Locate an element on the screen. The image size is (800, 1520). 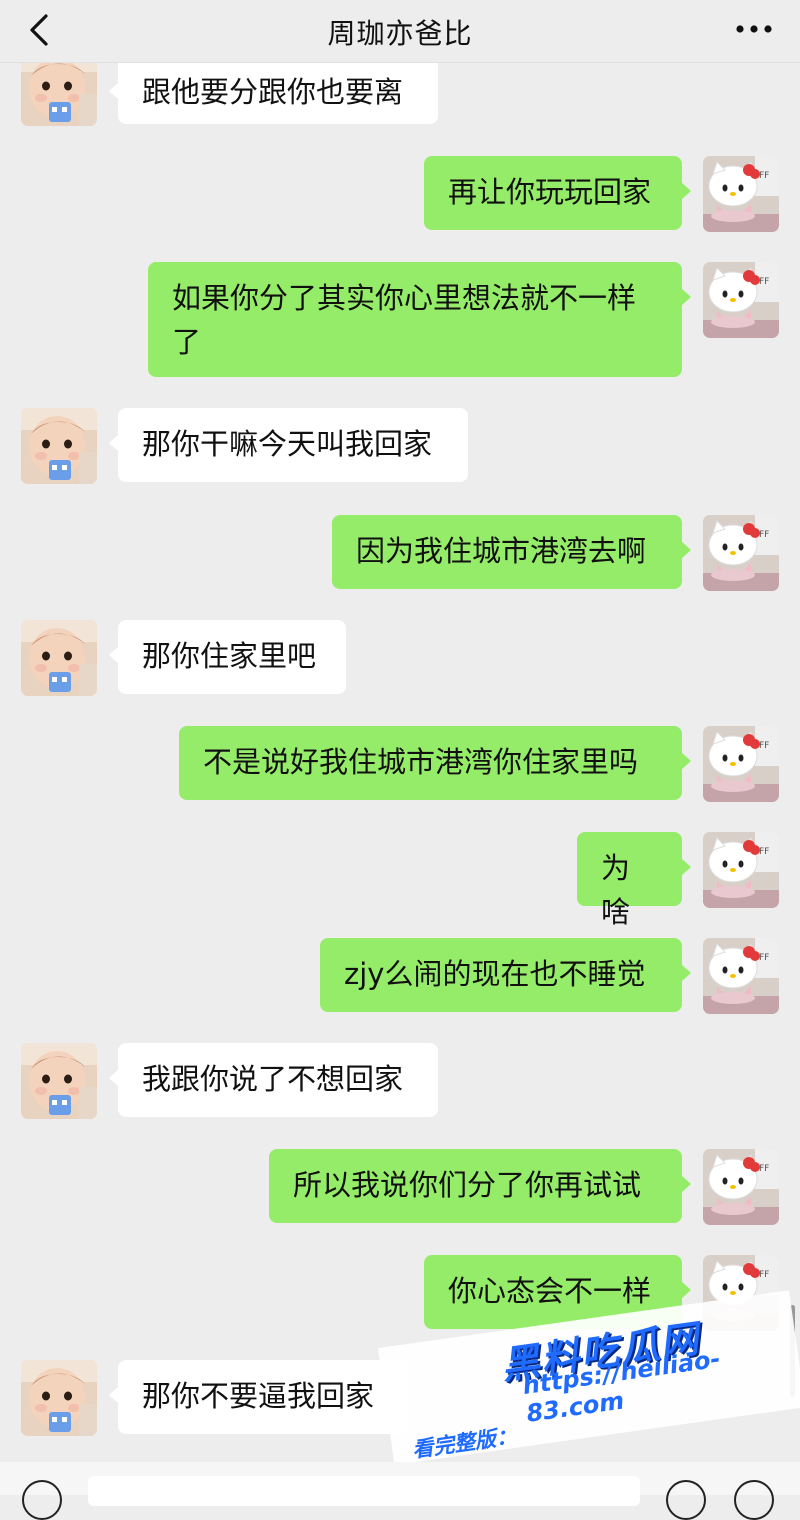
chat-title: 周珈亦爸比 is located at coordinates (400, 33).